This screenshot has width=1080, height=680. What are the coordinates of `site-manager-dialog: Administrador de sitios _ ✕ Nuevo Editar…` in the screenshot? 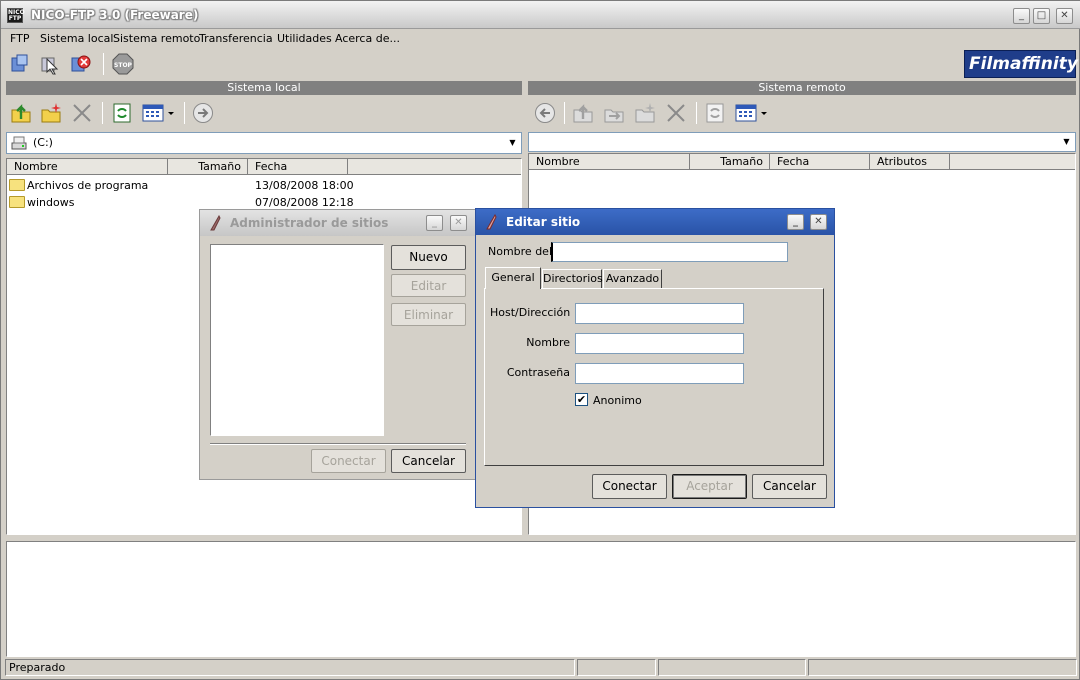 It's located at (337, 344).